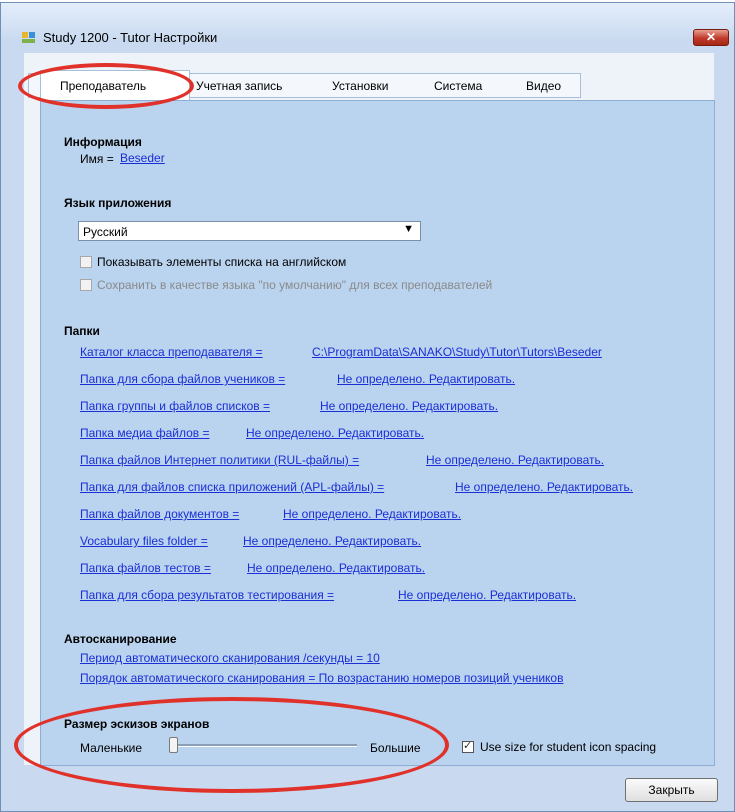 The height and width of the screenshot is (812, 735). Describe the element at coordinates (106, 86) in the screenshot. I see `annotation-ellipse-tab` at that location.